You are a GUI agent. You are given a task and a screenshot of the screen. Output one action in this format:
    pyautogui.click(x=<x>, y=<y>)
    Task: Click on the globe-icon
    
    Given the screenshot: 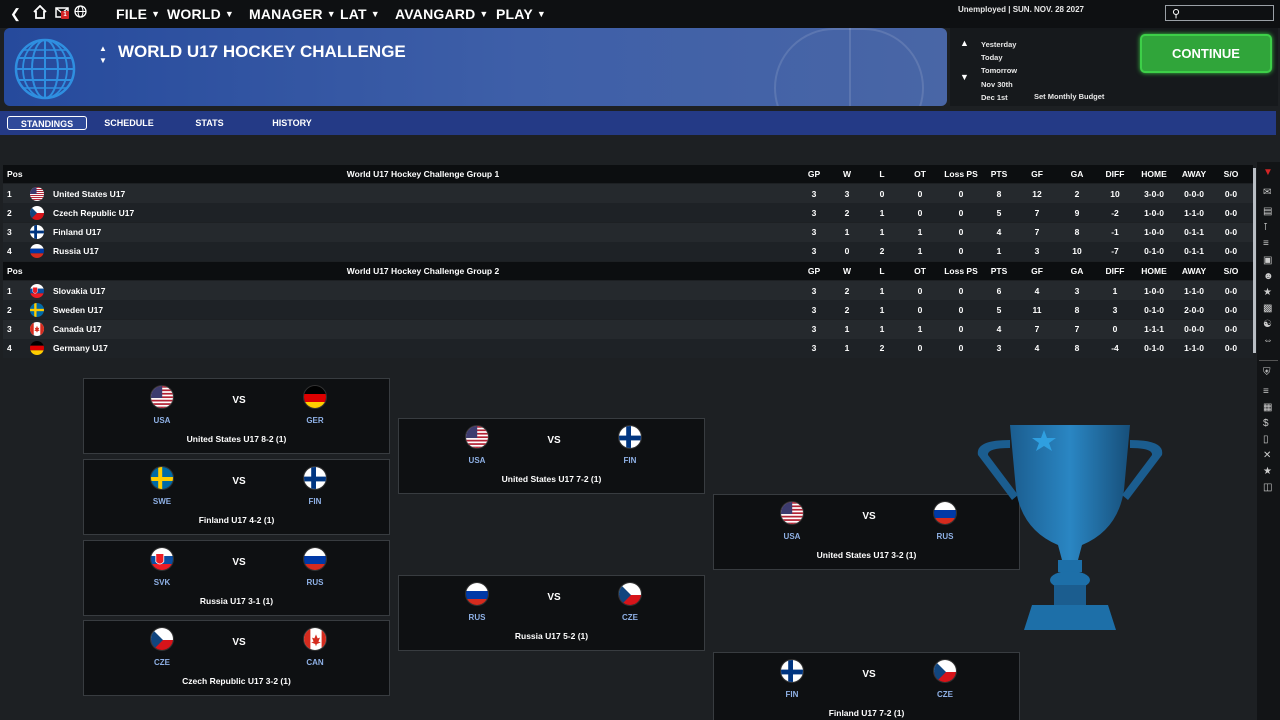 What is the action you would take?
    pyautogui.click(x=80, y=13)
    